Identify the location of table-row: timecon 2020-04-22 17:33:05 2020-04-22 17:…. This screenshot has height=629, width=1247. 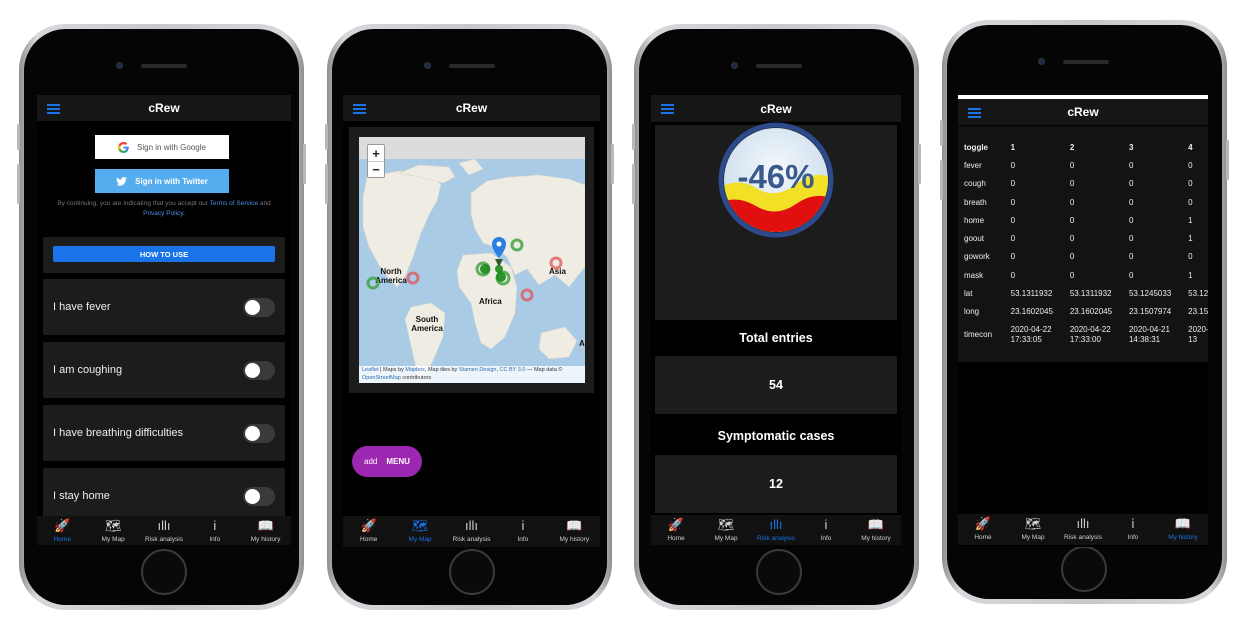
(1086, 335).